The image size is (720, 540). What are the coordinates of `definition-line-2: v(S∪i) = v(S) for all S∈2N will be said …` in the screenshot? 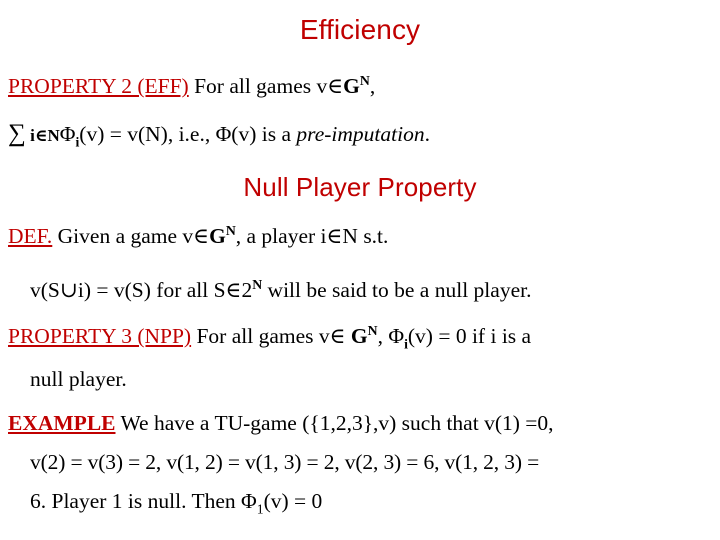 It's located at (375, 289).